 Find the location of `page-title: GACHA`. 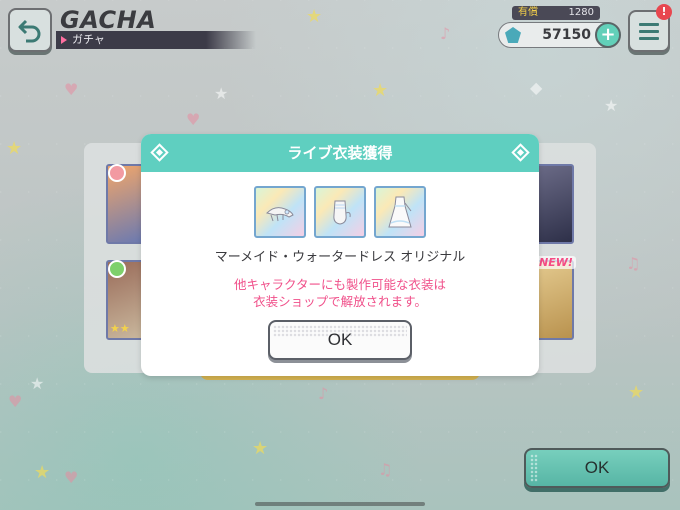

page-title: GACHA is located at coordinates (108, 20).